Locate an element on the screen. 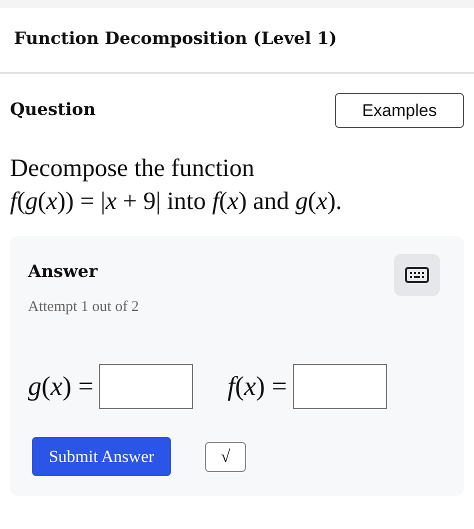 The width and height of the screenshot is (474, 529). field-label: f(x) = is located at coordinates (257, 387).